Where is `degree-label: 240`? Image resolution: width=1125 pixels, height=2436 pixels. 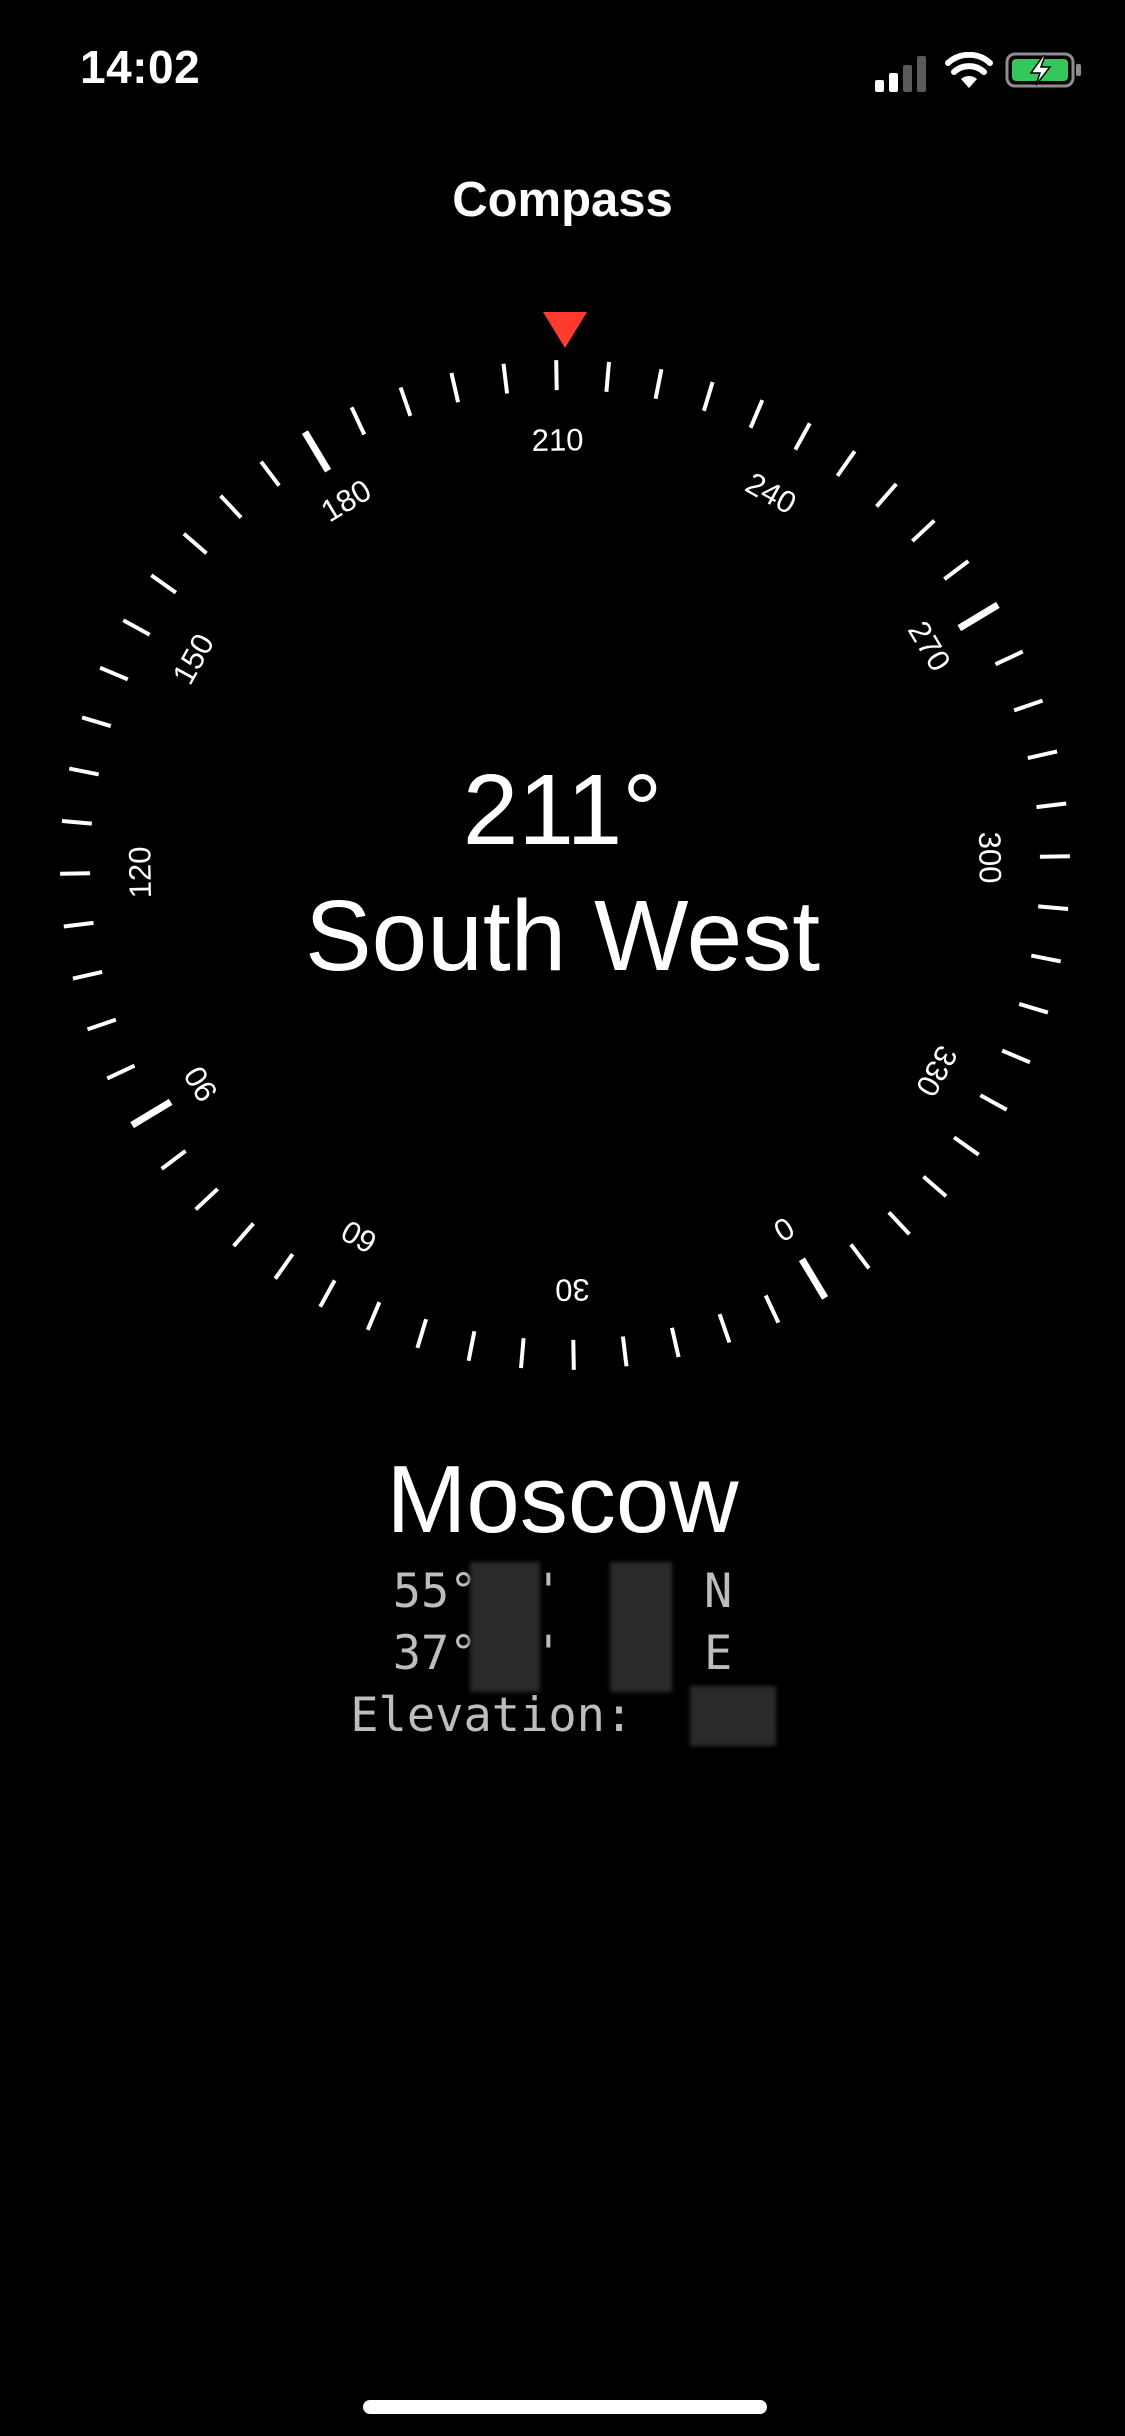 degree-label: 240 is located at coordinates (771, 493).